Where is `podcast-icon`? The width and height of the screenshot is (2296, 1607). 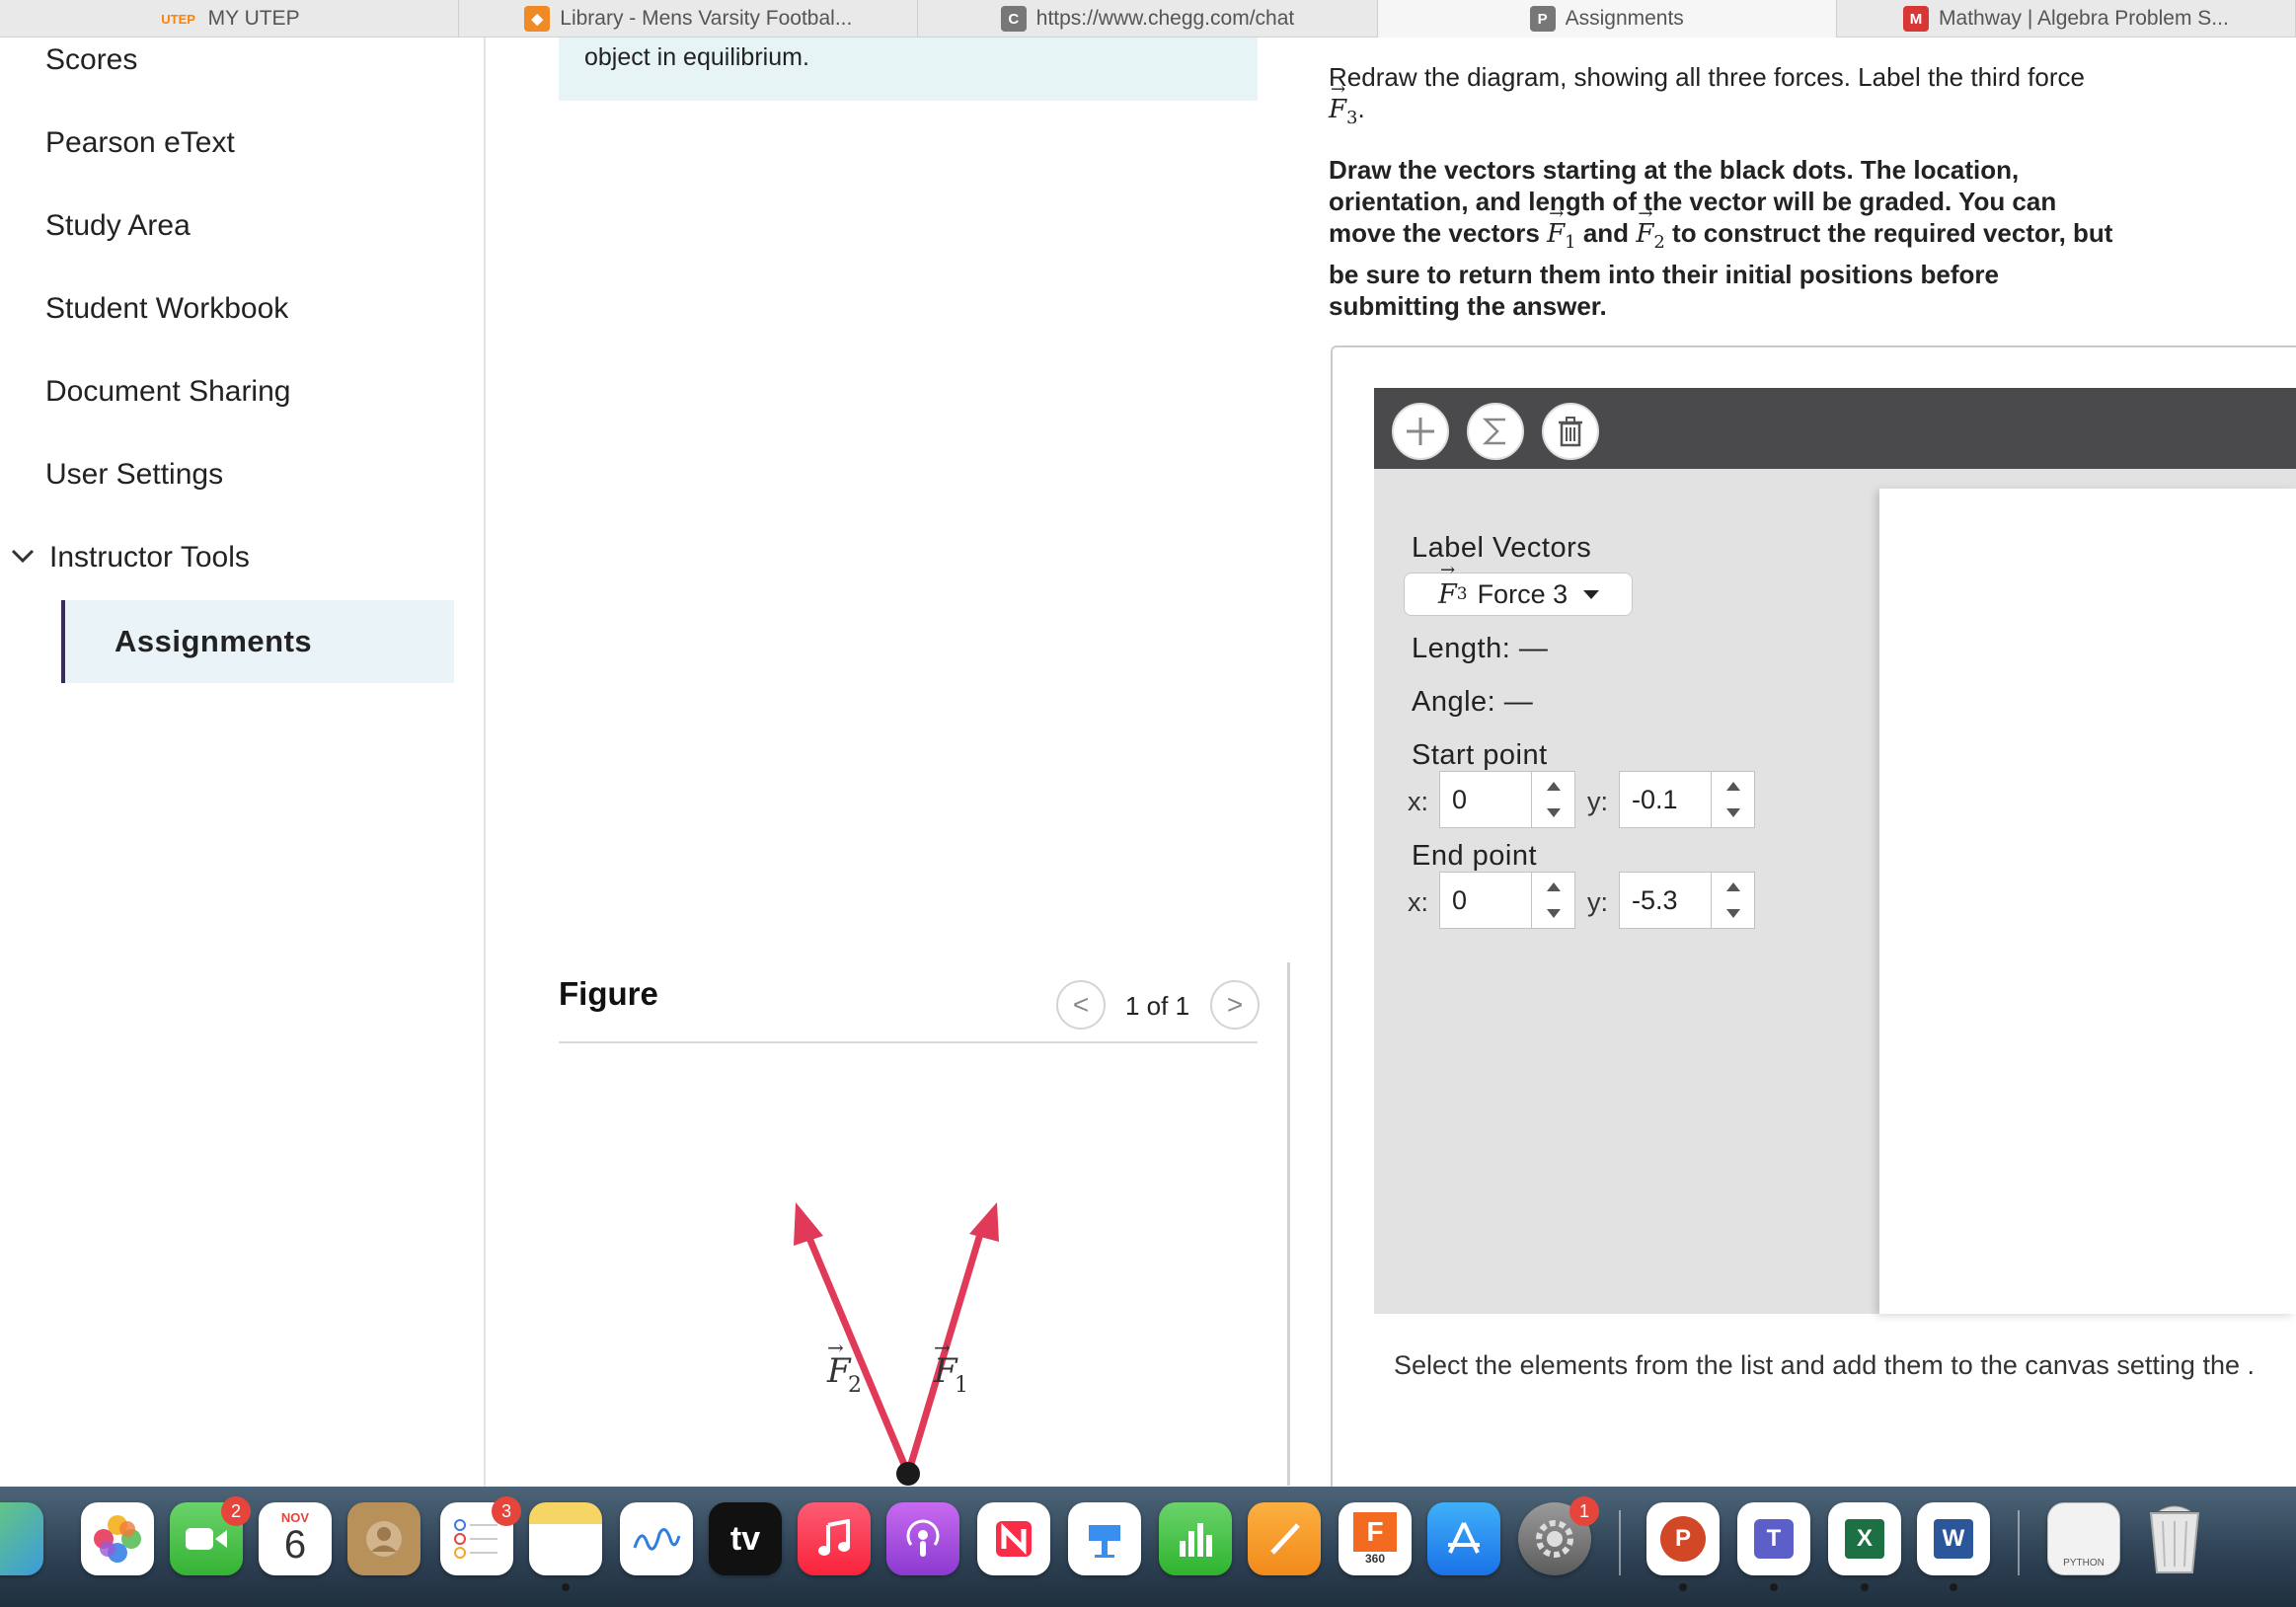 podcast-icon is located at coordinates (923, 1538).